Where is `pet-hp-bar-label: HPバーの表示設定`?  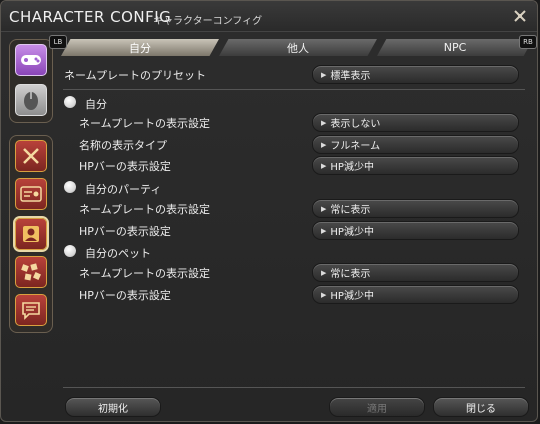 pet-hp-bar-label: HPバーの表示設定 is located at coordinates (125, 295).